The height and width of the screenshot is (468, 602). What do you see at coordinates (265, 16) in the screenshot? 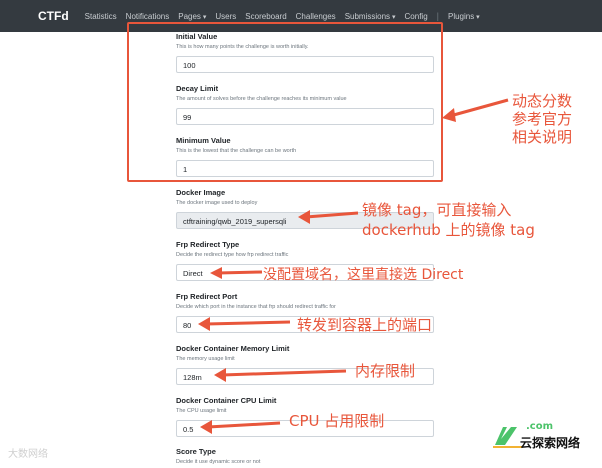
I see `nav-scoreboard: Scoreboard` at bounding box center [265, 16].